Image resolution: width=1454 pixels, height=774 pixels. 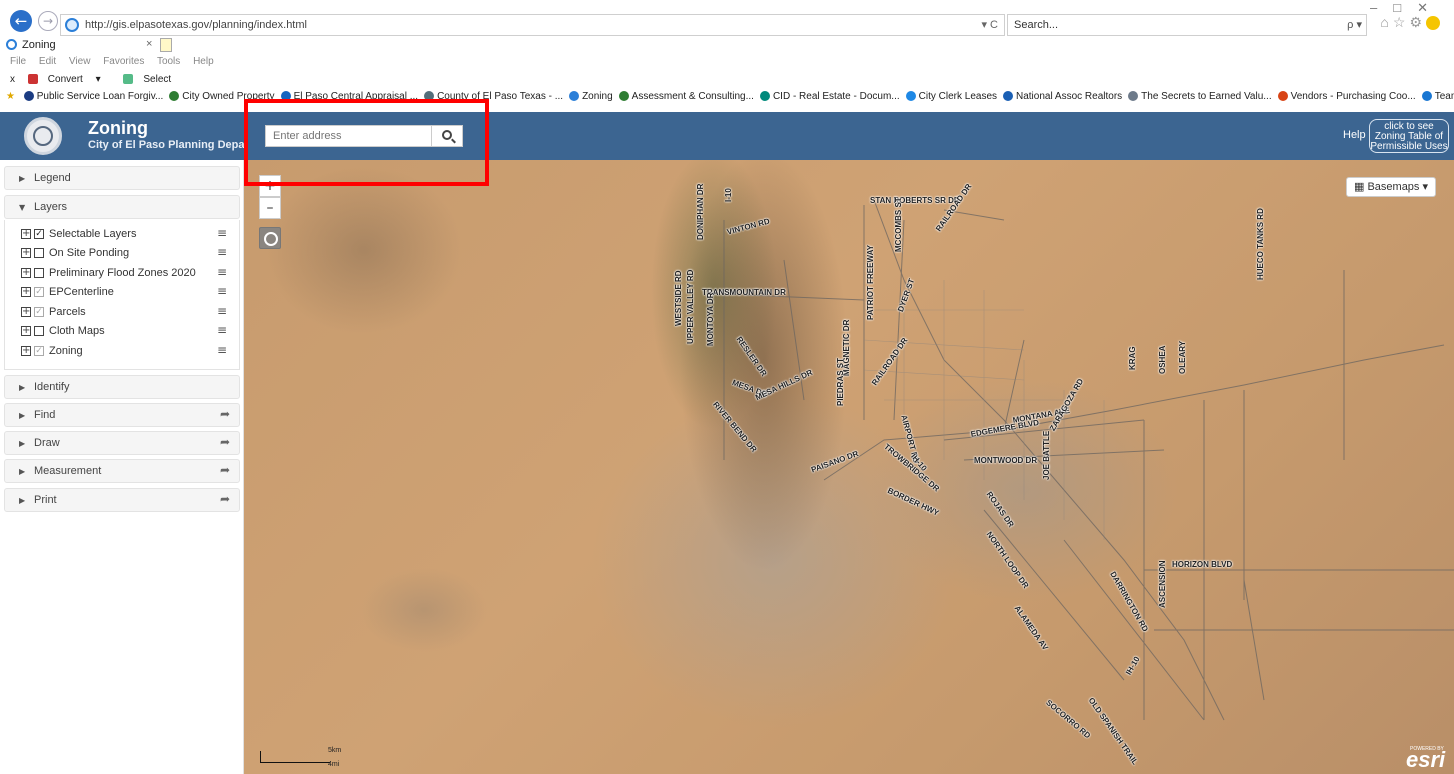 I want to click on panel-draw: ▶ Draw ➦, so click(x=122, y=443).